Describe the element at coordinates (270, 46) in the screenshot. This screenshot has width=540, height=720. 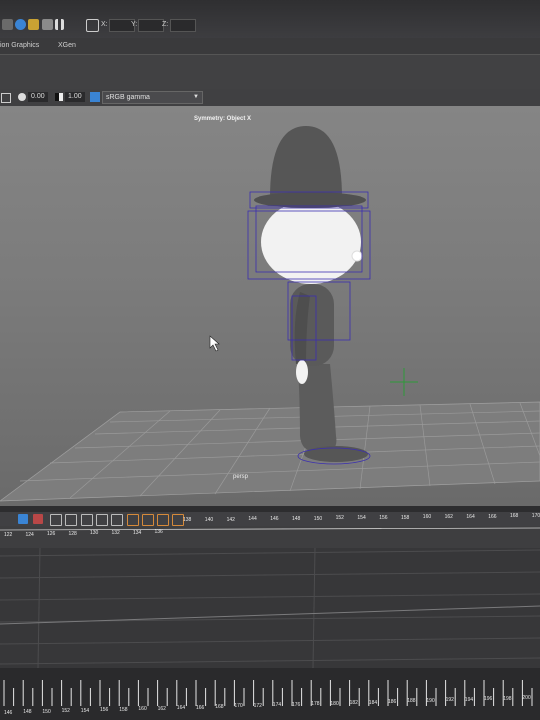
I see `shelf-tabs: ion Graphics XGen` at that location.